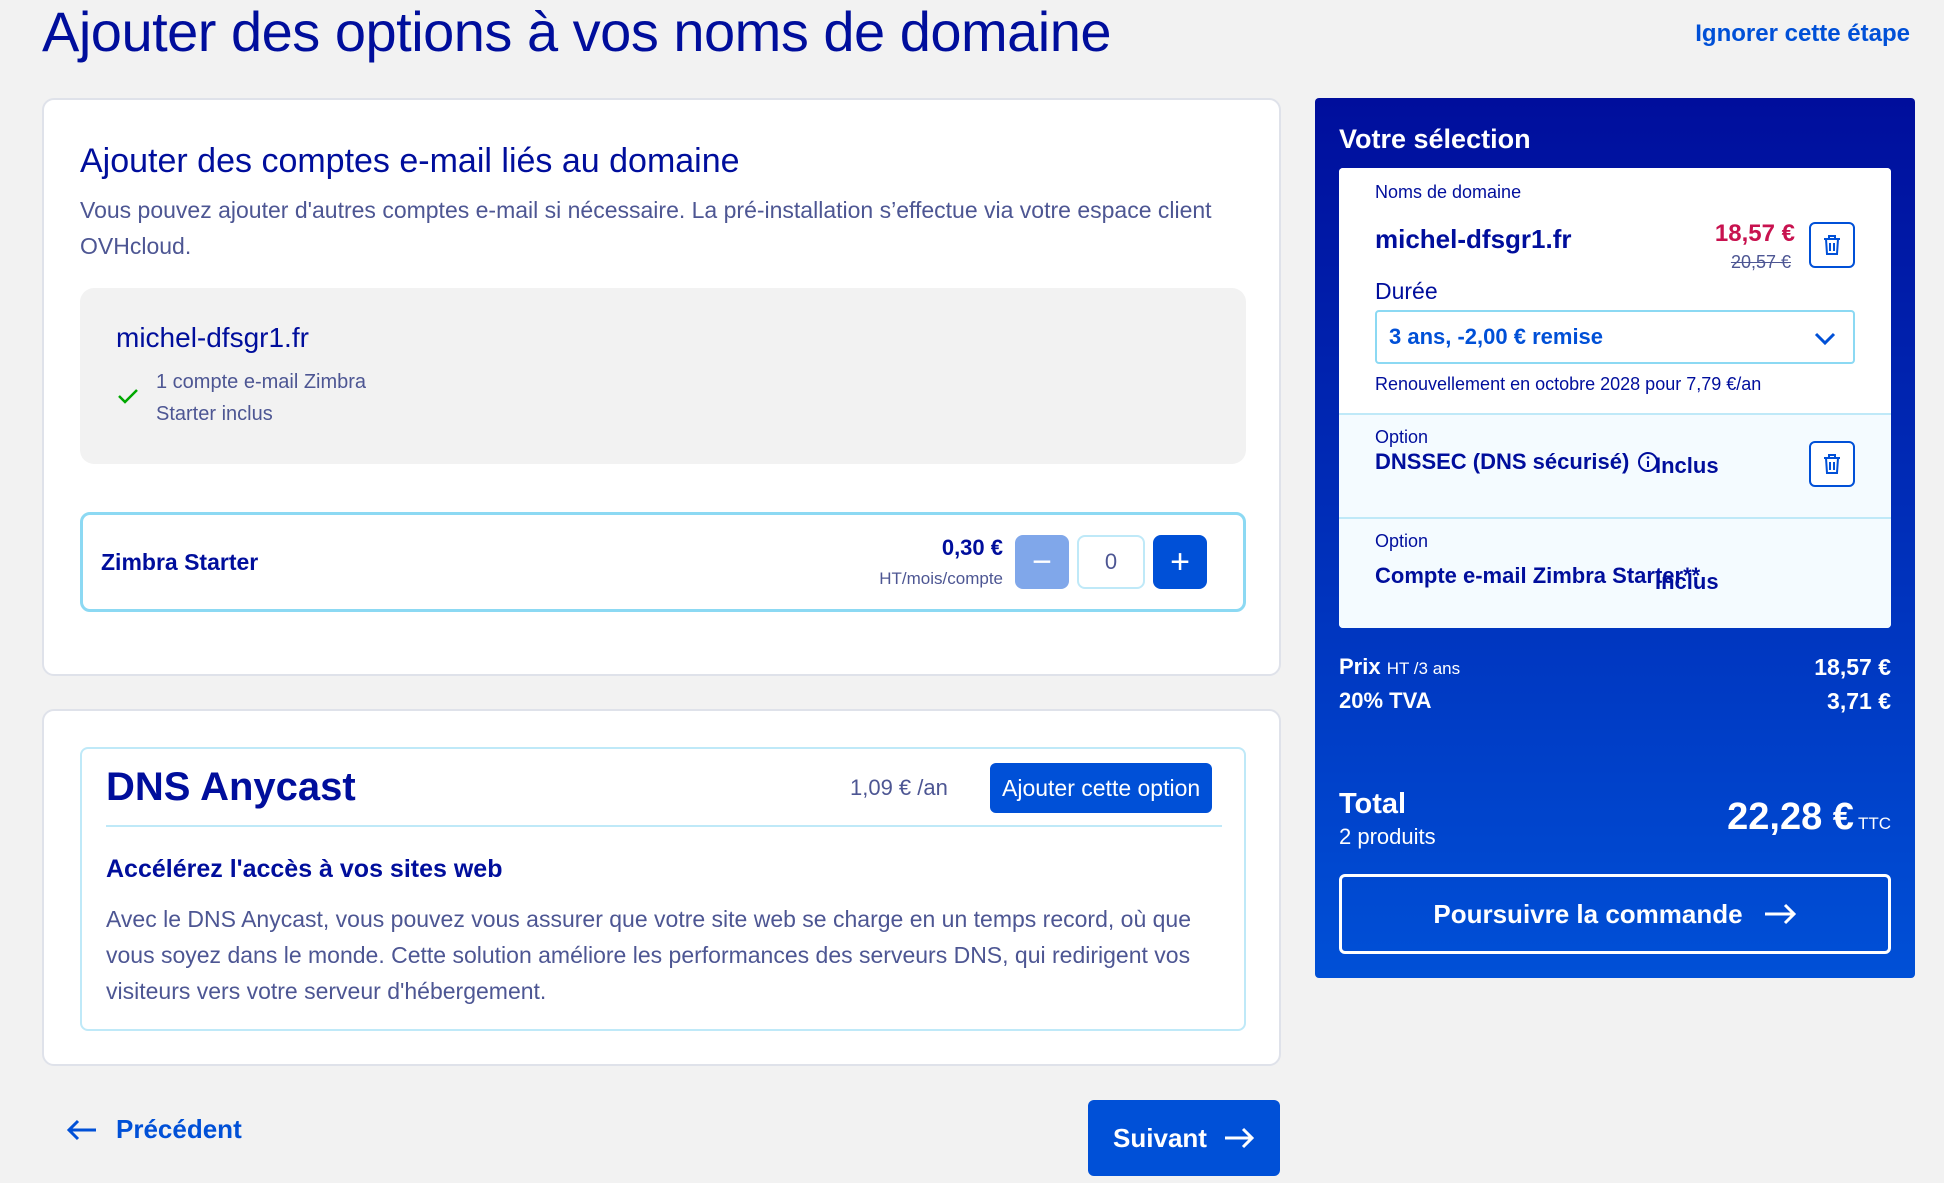 This screenshot has width=1944, height=1183. What do you see at coordinates (1874, 823) in the screenshot?
I see `total-suffix: TTC` at bounding box center [1874, 823].